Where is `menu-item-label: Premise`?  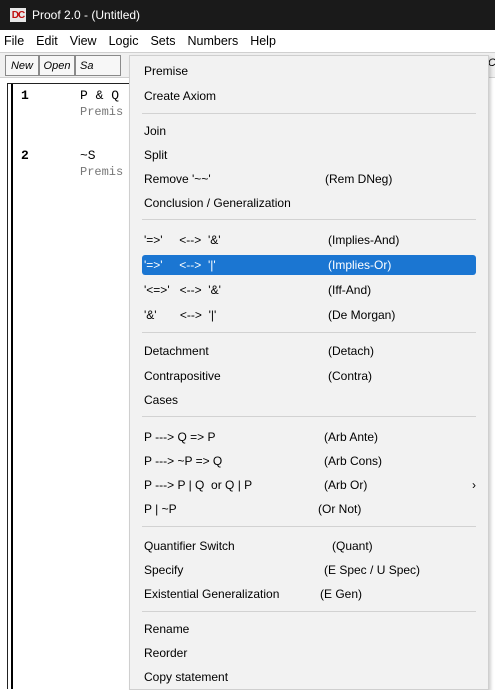 menu-item-label: Premise is located at coordinates (166, 71).